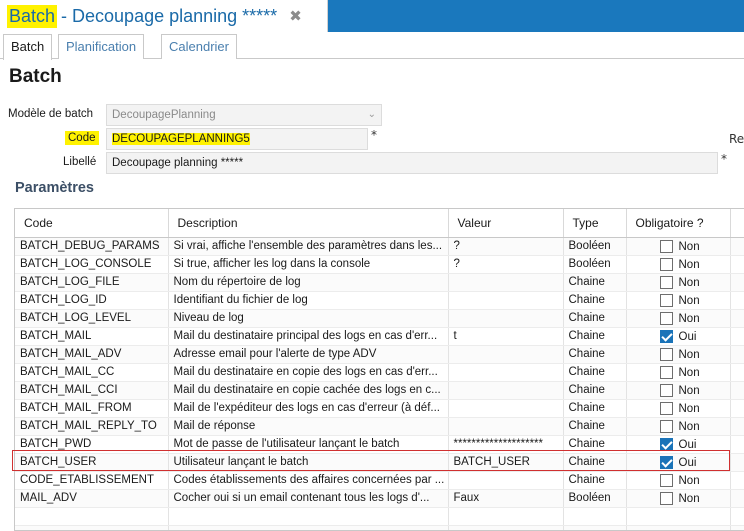 Image resolution: width=744 pixels, height=531 pixels. Describe the element at coordinates (506, 336) in the screenshot. I see `cell-valeur: t` at that location.